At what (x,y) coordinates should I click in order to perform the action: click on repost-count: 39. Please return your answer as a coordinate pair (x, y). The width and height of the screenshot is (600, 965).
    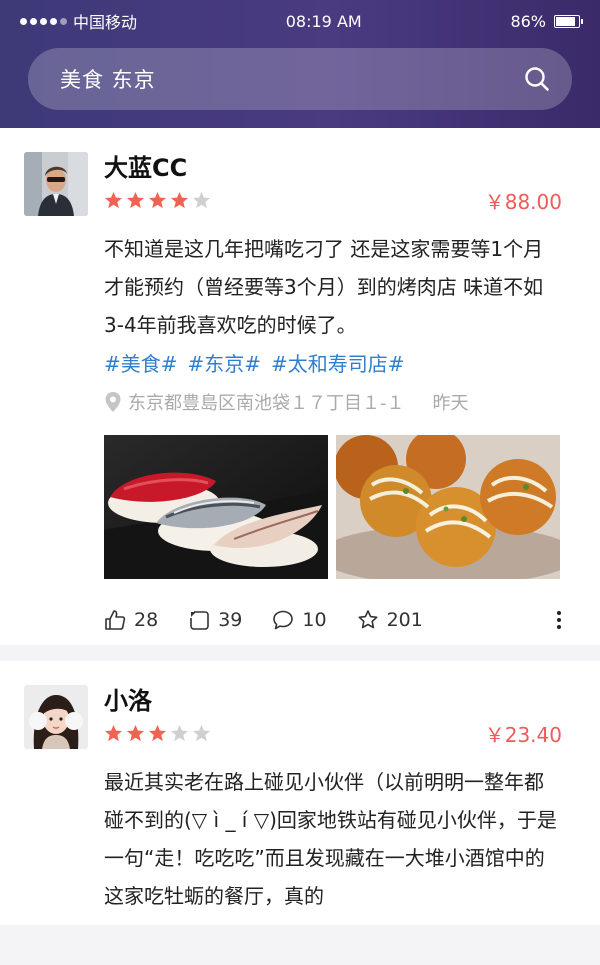
    Looking at the image, I should click on (230, 620).